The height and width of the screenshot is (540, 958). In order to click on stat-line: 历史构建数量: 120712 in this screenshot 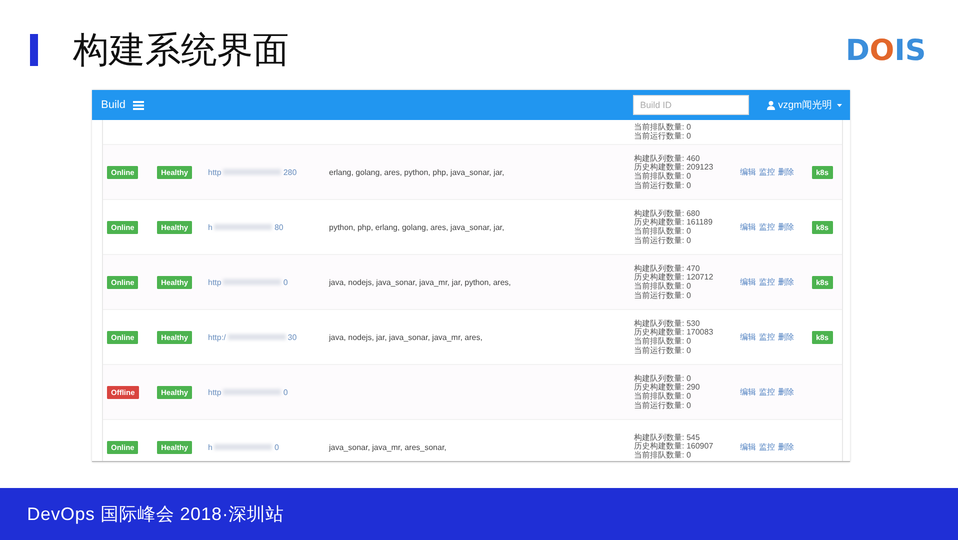, I will do `click(674, 277)`.